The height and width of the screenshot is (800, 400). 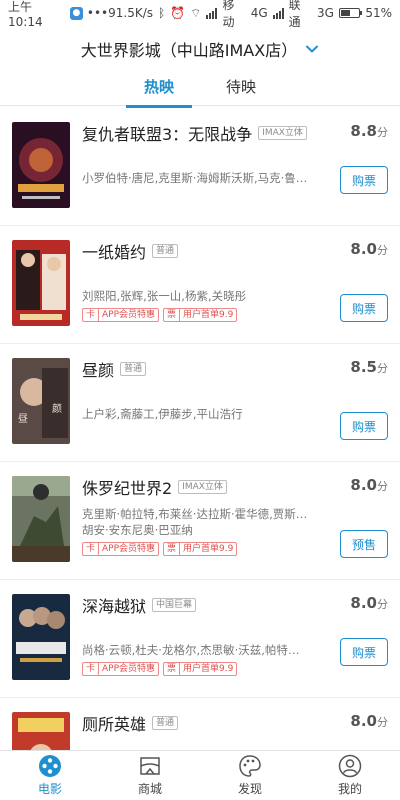 What do you see at coordinates (114, 724) in the screenshot?
I see `movie-title: 厕所英雄` at bounding box center [114, 724].